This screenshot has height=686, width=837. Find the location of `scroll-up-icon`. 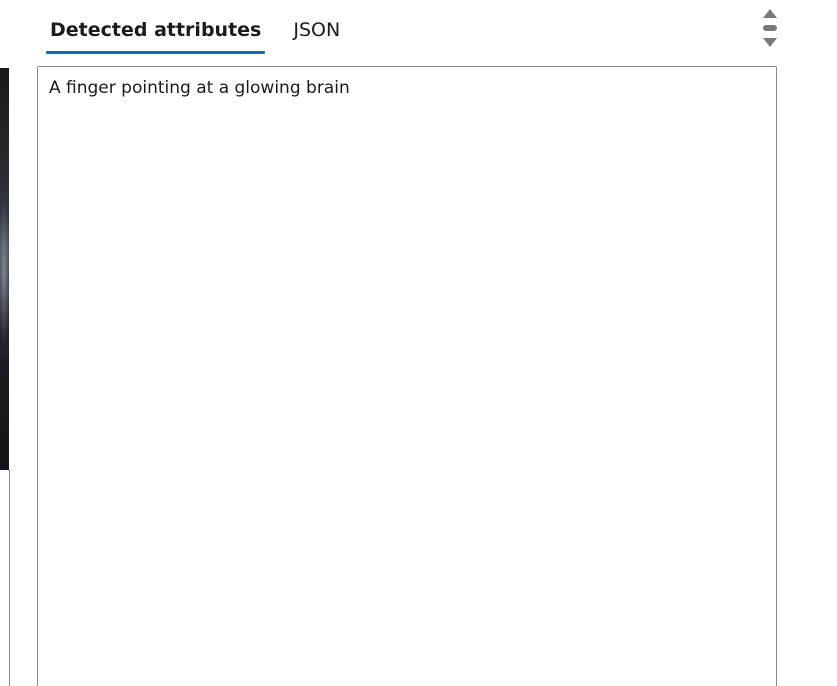

scroll-up-icon is located at coordinates (770, 13).